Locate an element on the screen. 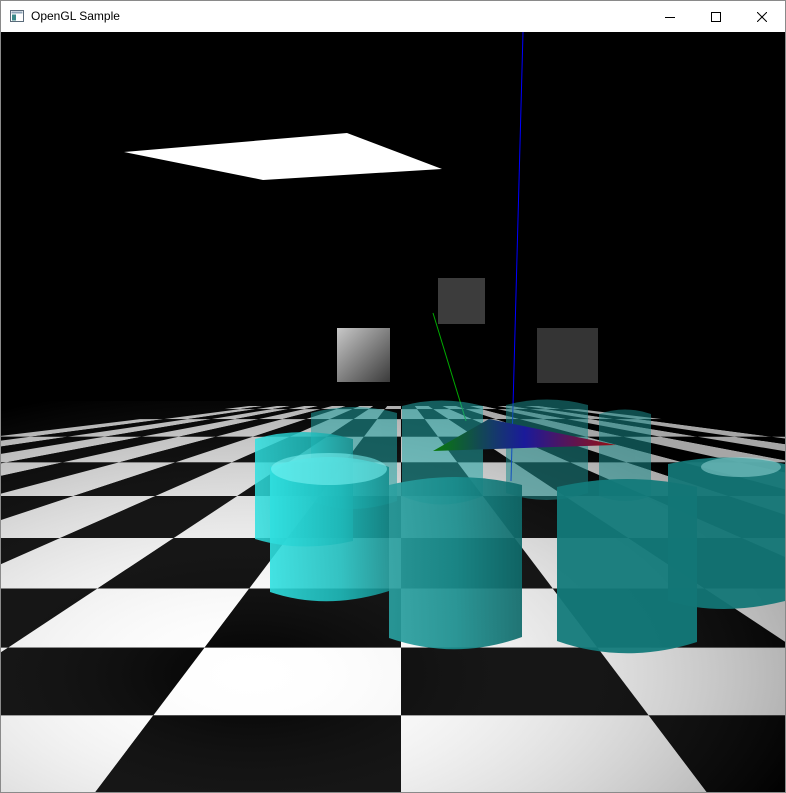 The image size is (786, 793). cube-right is located at coordinates (567, 355).